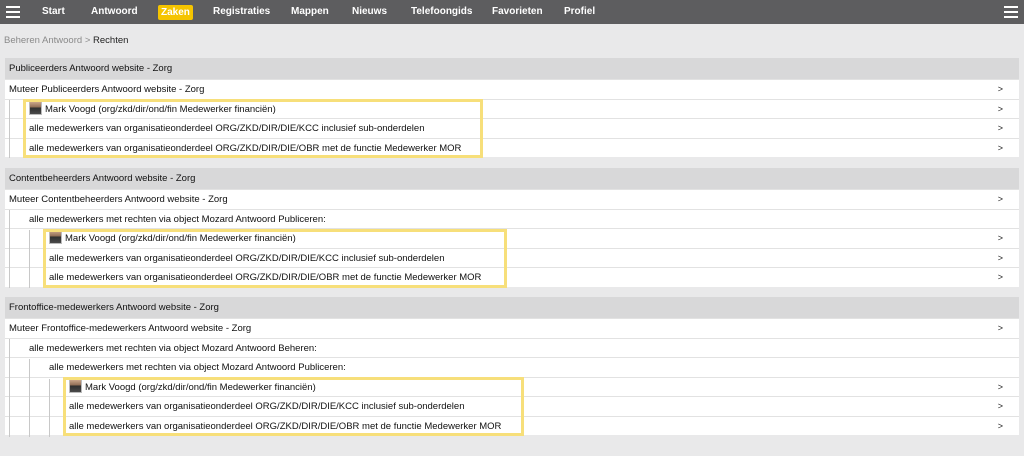  Describe the element at coordinates (114, 12) in the screenshot. I see `nav-item-antwoord: Antwoord` at that location.